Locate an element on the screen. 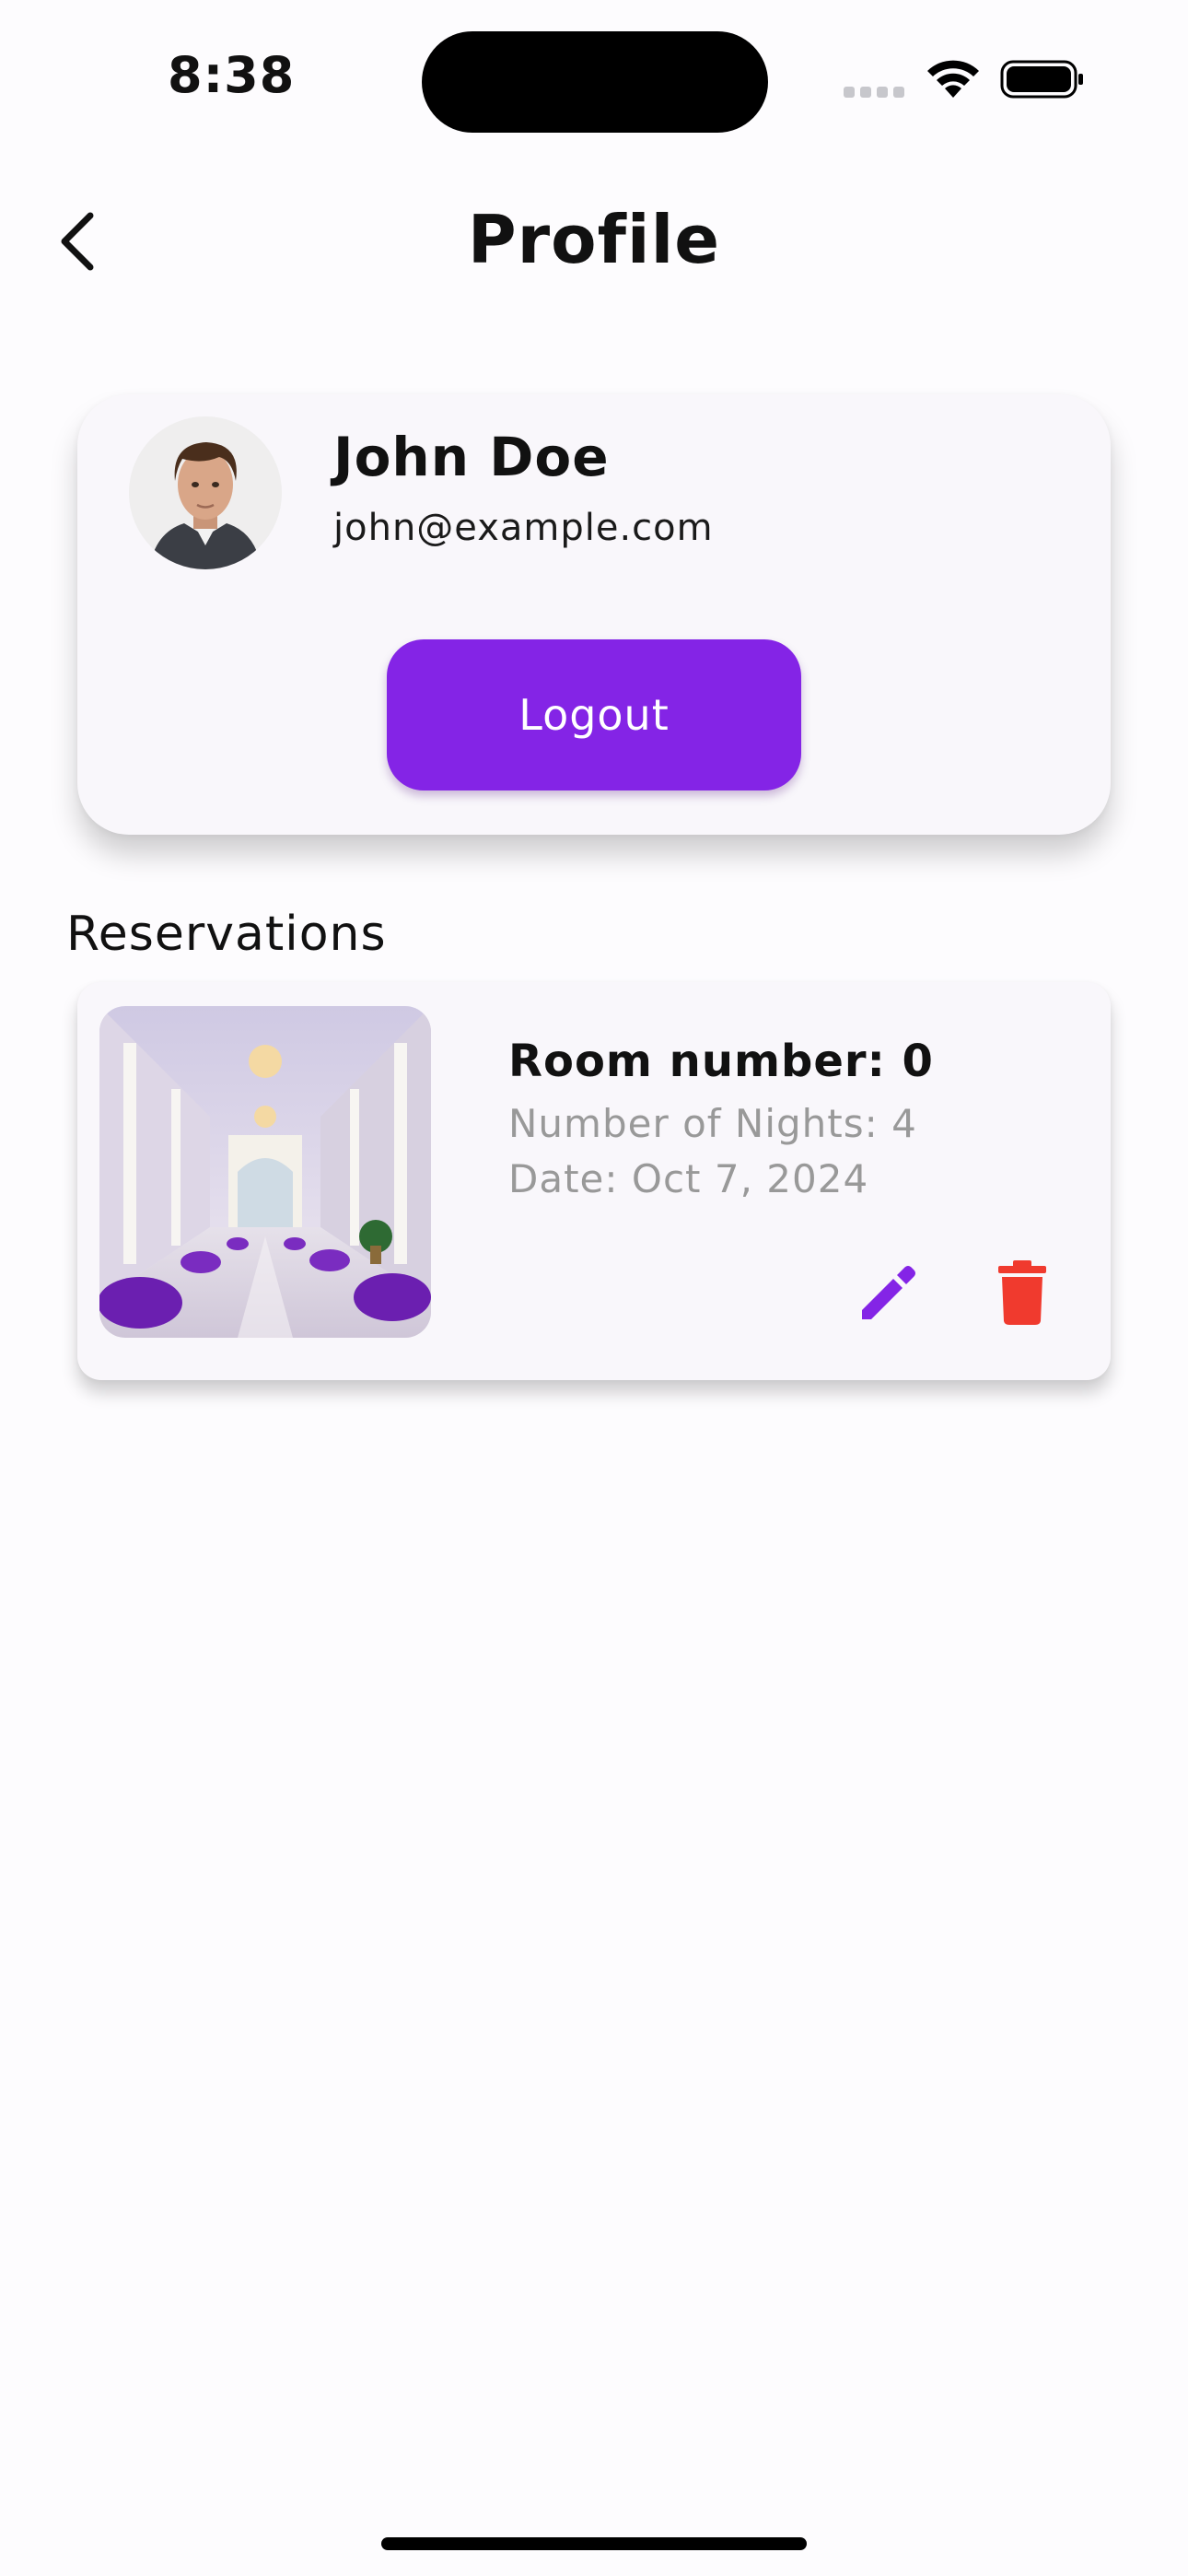 Image resolution: width=1188 pixels, height=2576 pixels. room-number: Room number: 0 is located at coordinates (721, 1061).